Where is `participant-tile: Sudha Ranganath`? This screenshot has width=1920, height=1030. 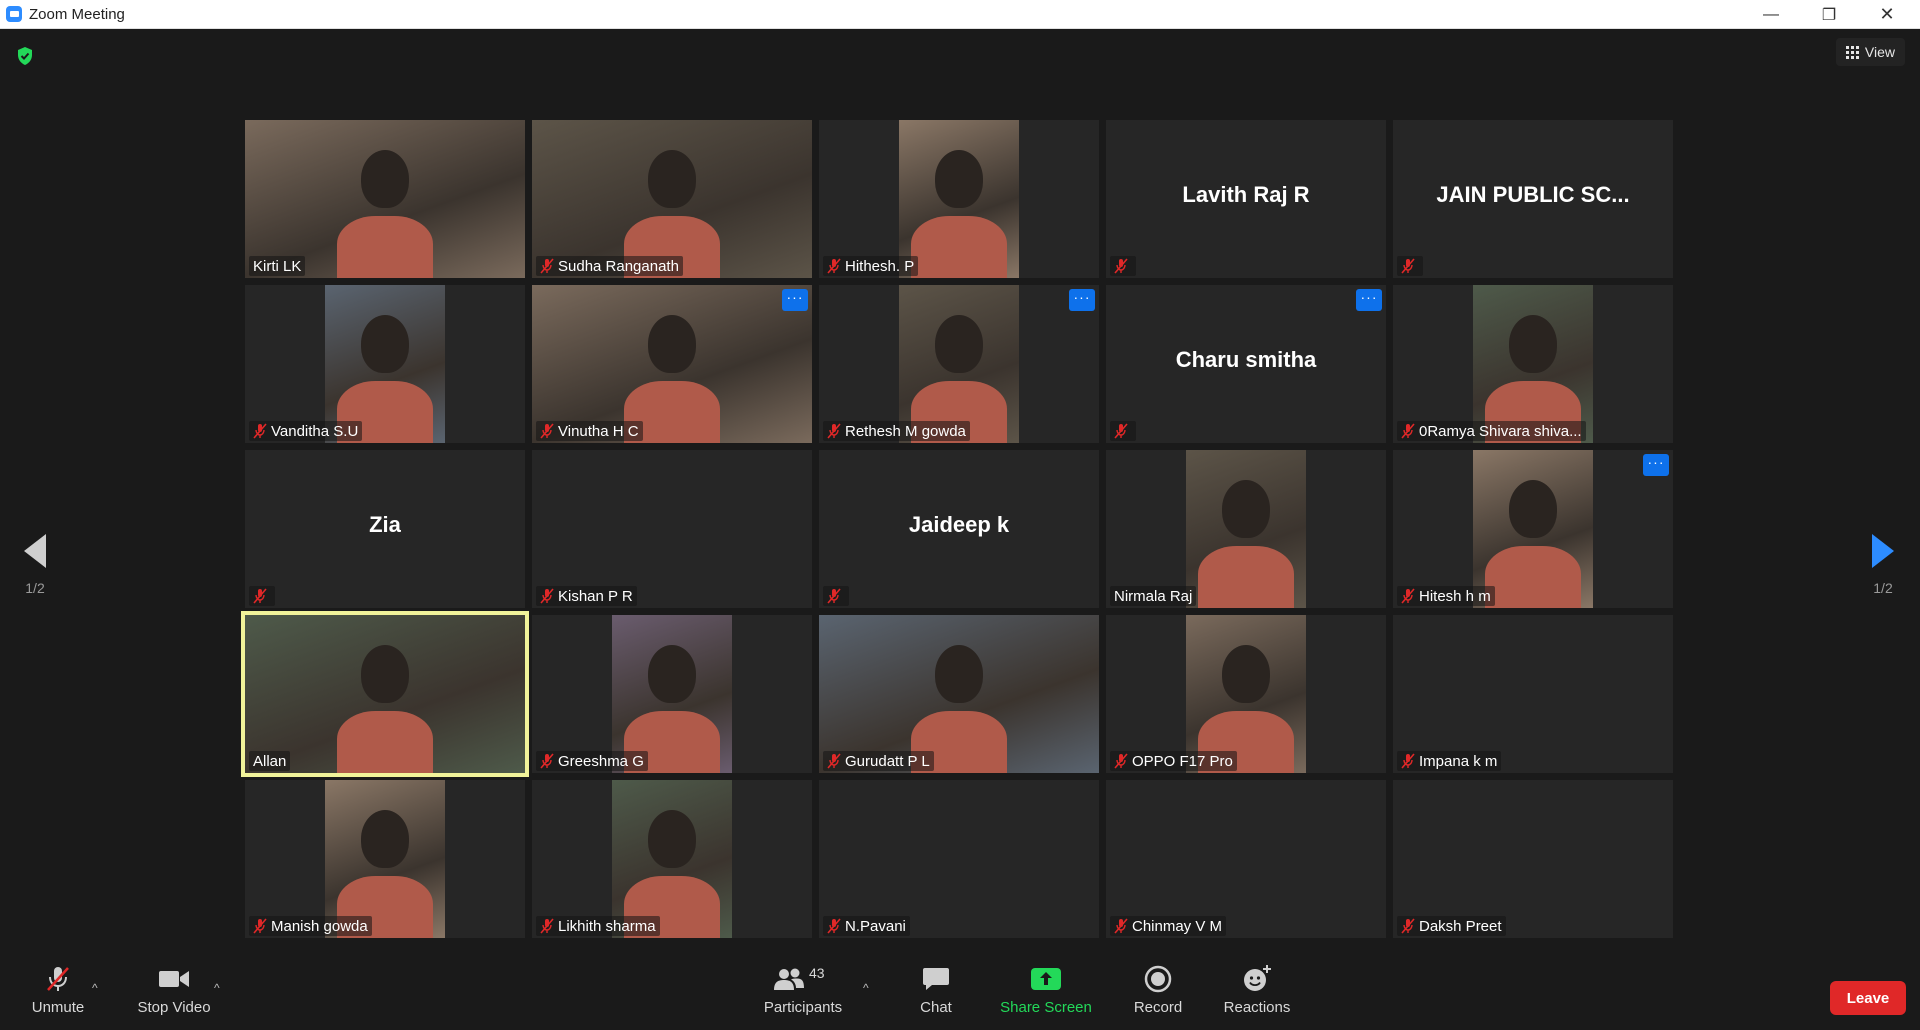 participant-tile: Sudha Ranganath is located at coordinates (672, 199).